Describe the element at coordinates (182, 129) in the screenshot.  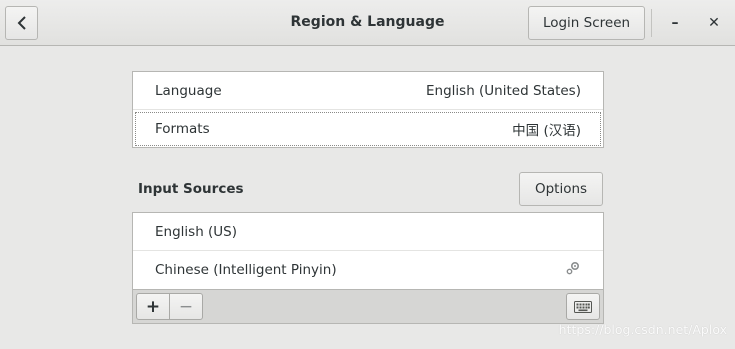
I see `formats-label: Formats` at that location.